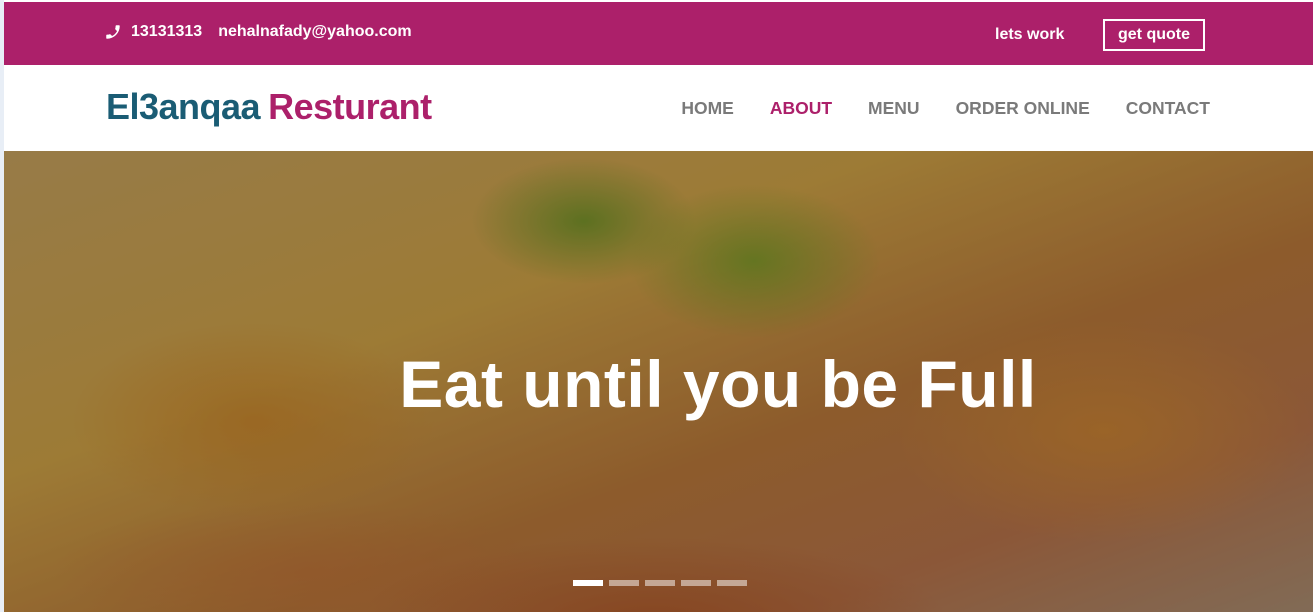 This screenshot has width=1313, height=612. I want to click on get-quote-button: get quote, so click(1154, 35).